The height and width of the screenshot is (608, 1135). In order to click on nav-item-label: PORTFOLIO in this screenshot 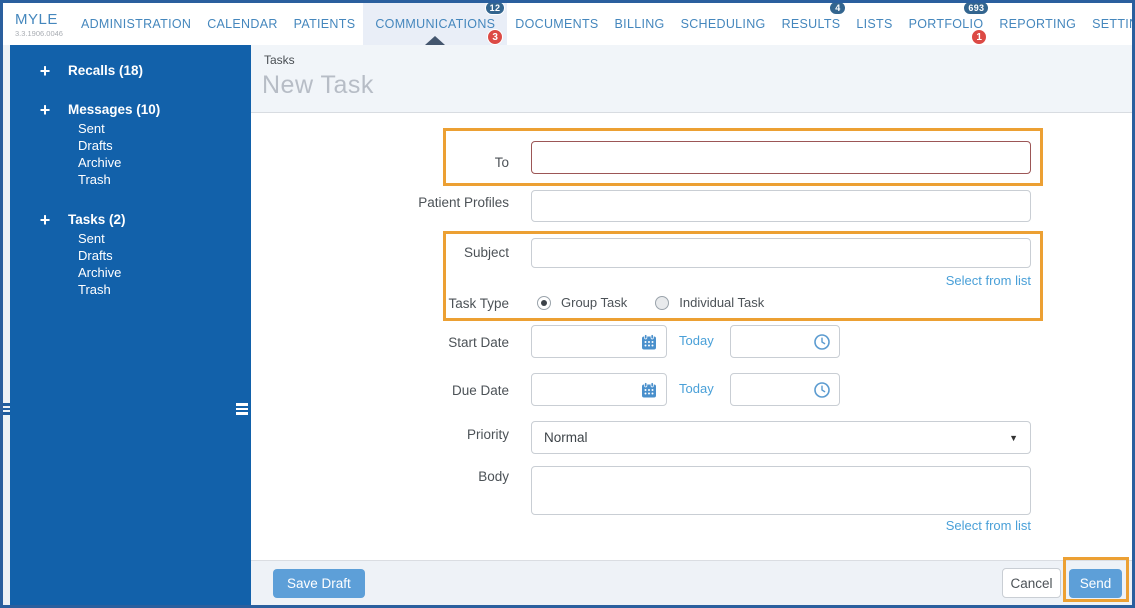, I will do `click(946, 24)`.